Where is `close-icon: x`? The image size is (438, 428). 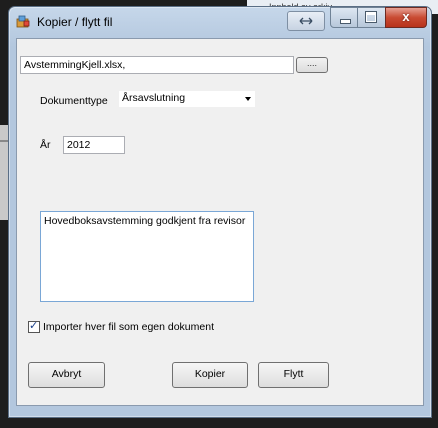 close-icon: x is located at coordinates (406, 16).